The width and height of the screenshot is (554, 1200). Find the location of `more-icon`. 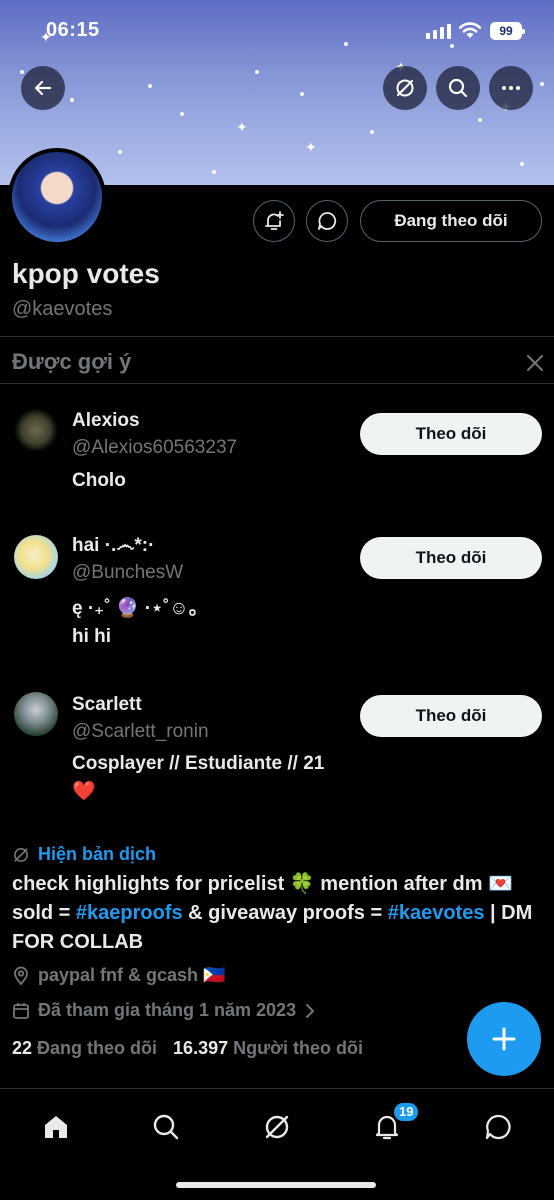

more-icon is located at coordinates (511, 88).